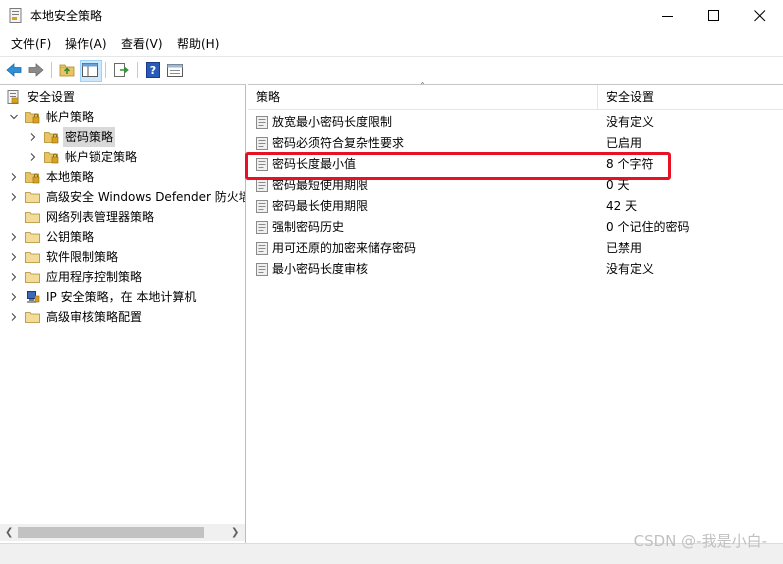 The height and width of the screenshot is (564, 783). I want to click on menu-view: 查看(V), so click(142, 44).